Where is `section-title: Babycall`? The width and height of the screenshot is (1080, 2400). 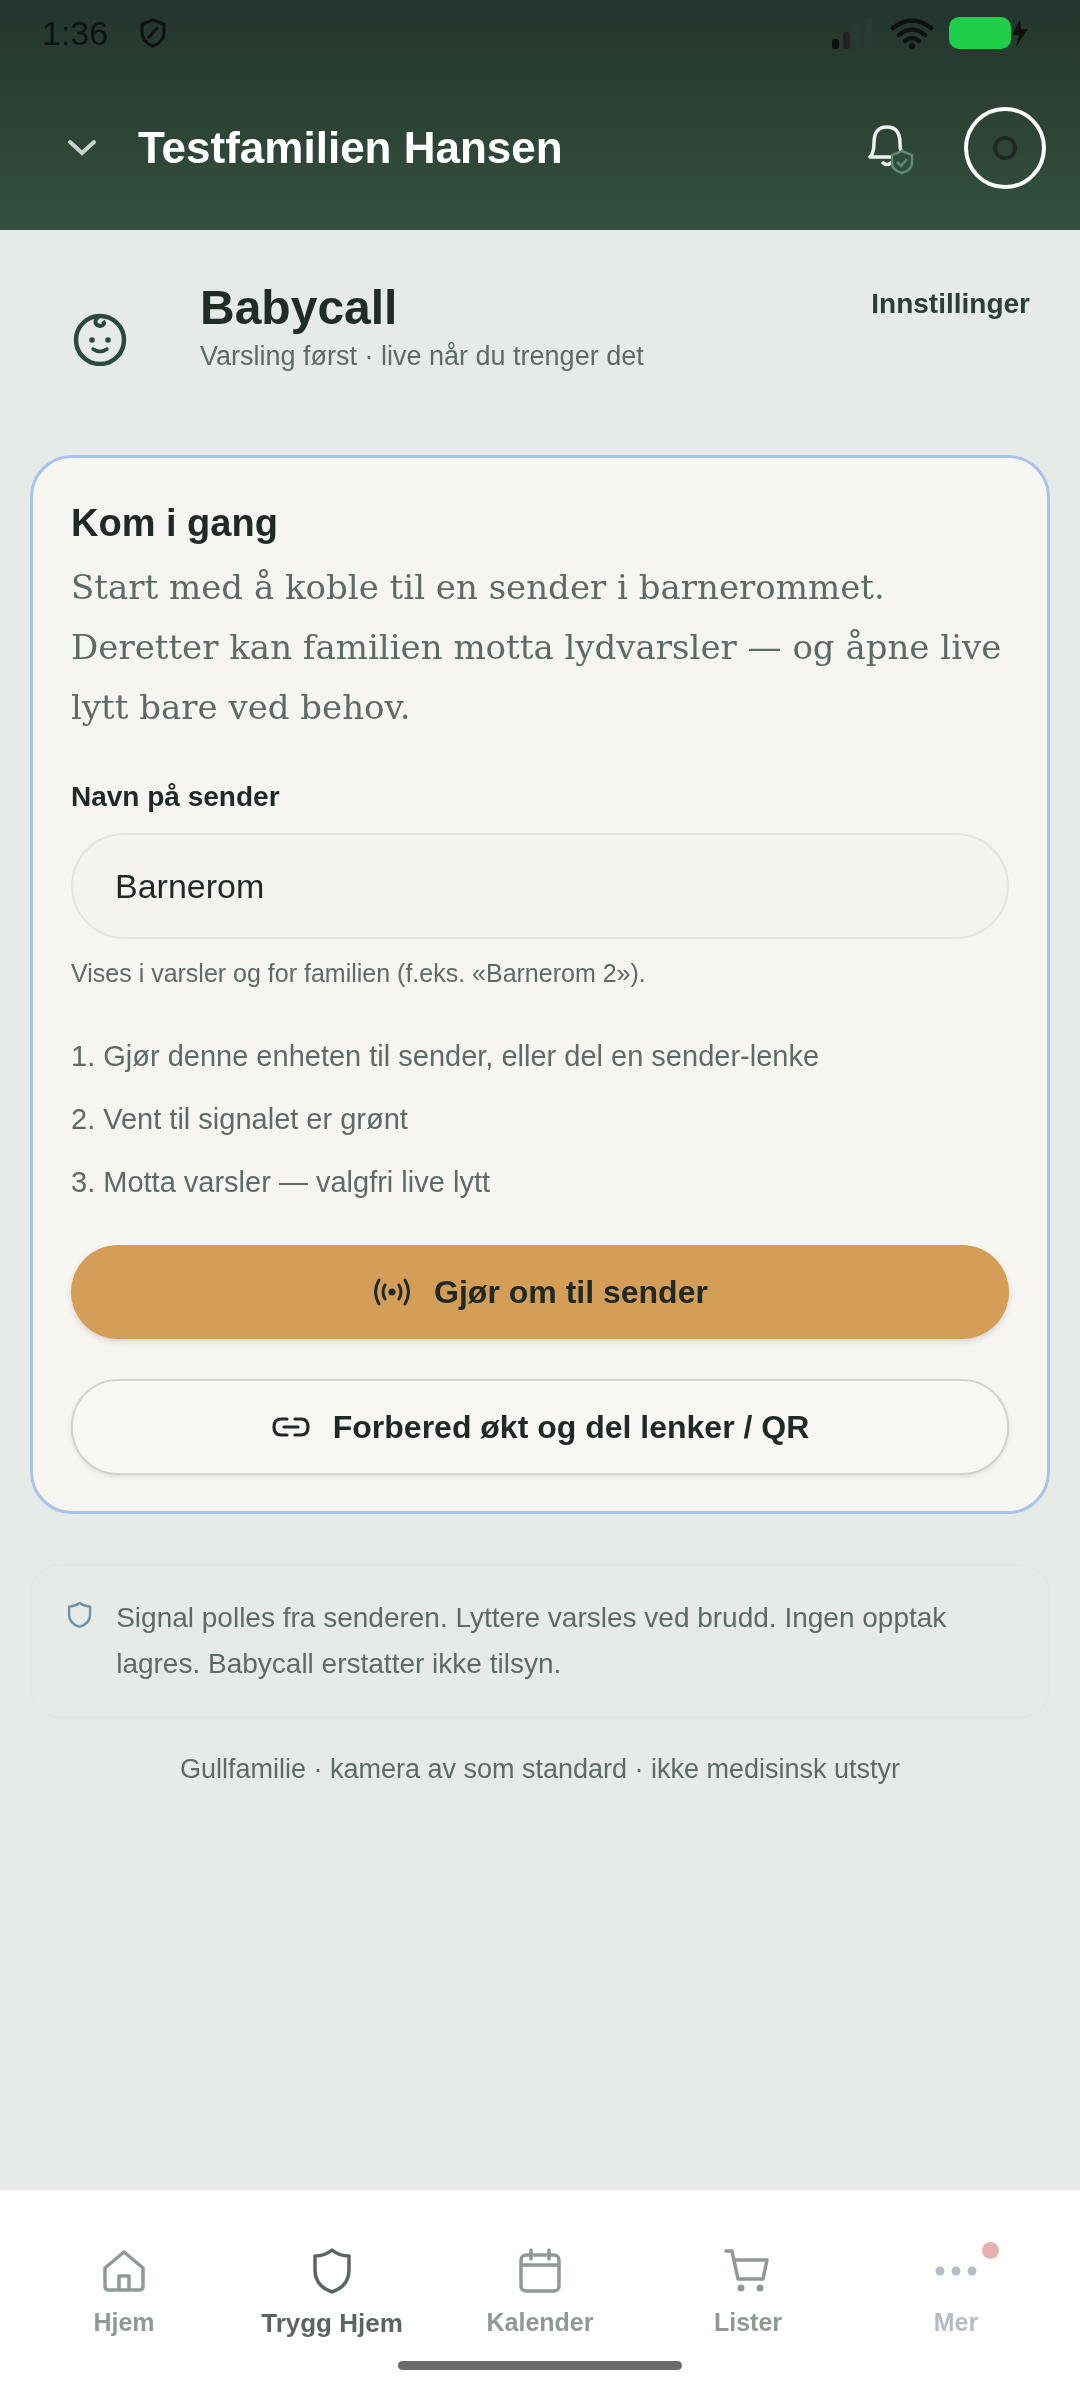
section-title: Babycall is located at coordinates (299, 307).